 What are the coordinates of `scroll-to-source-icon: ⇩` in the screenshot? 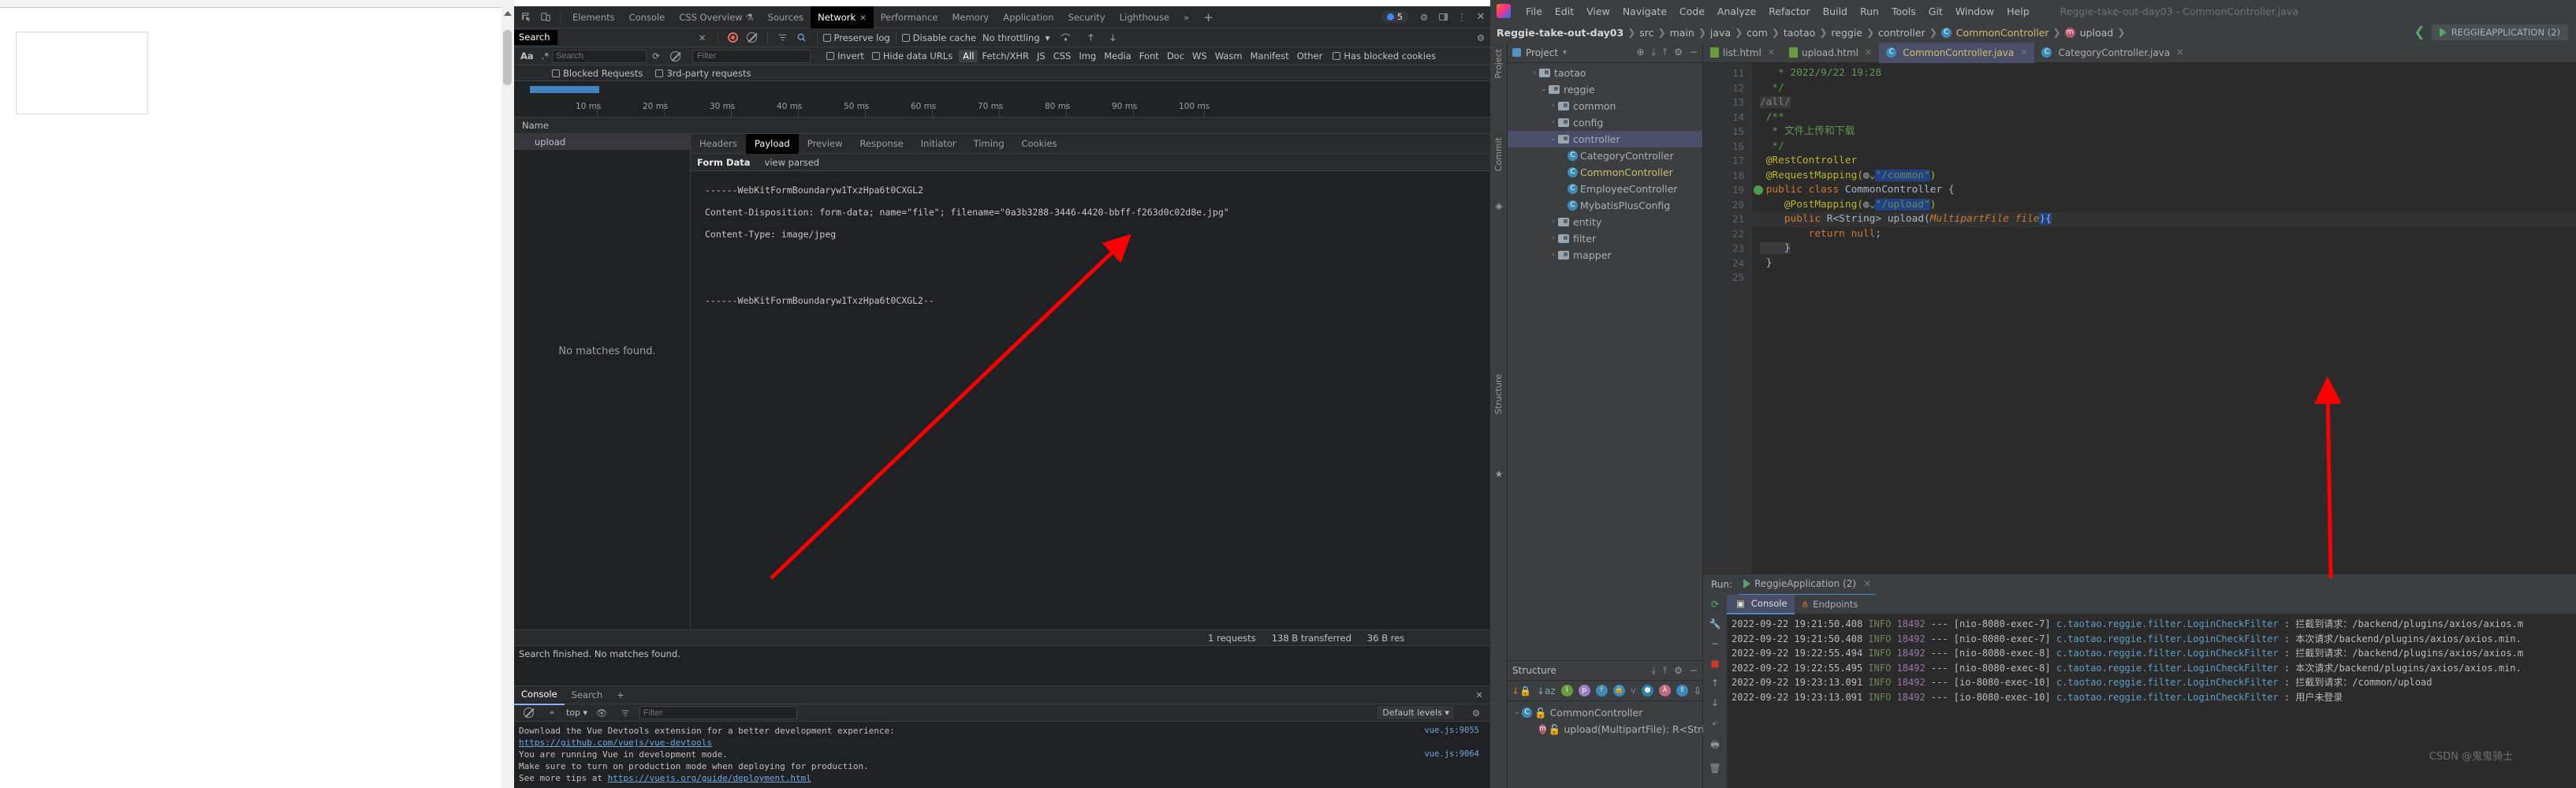 It's located at (1698, 691).